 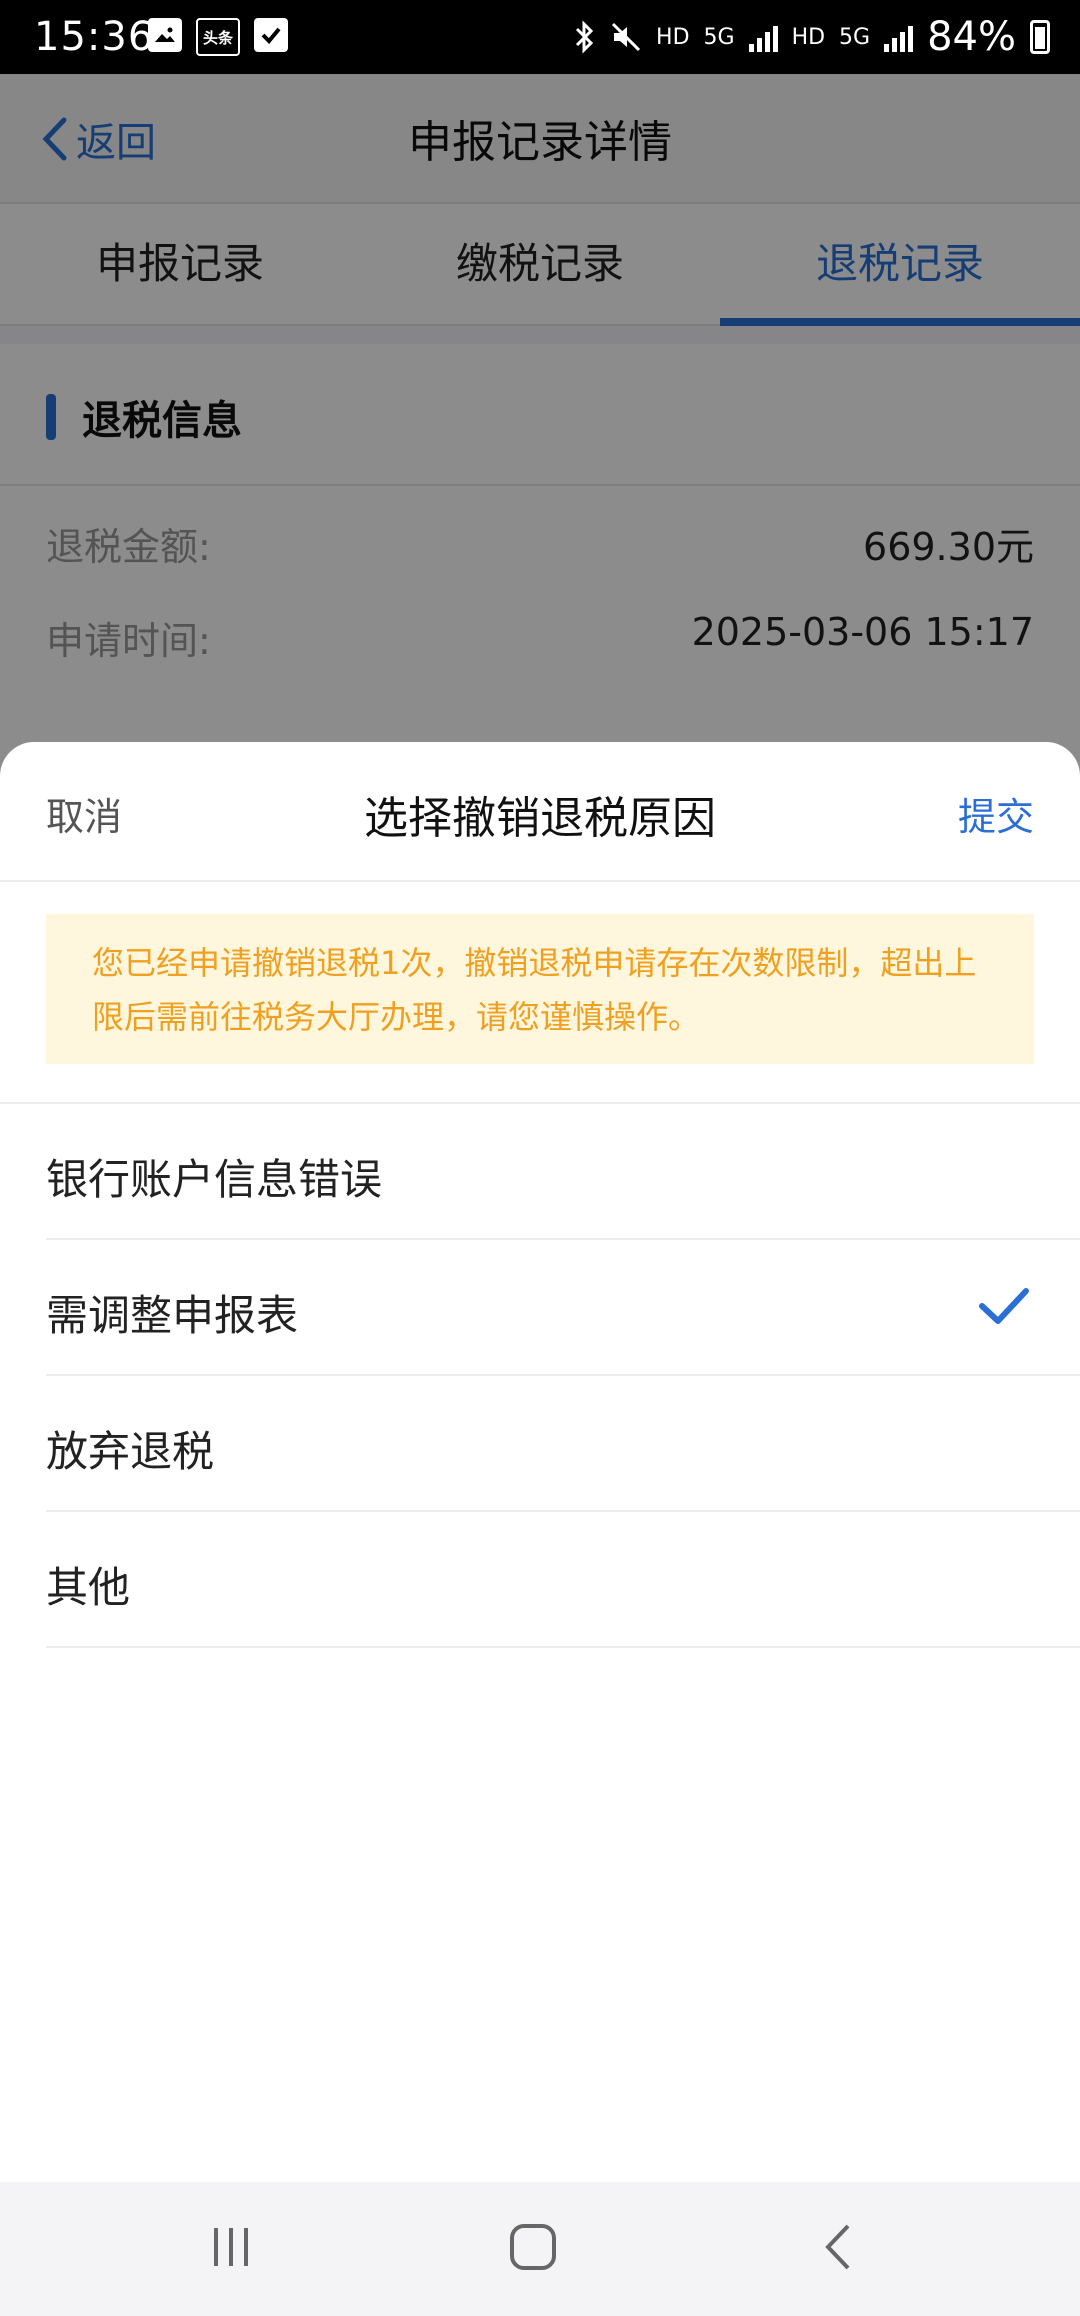 I want to click on option-other: 其他, so click(x=563, y=1580).